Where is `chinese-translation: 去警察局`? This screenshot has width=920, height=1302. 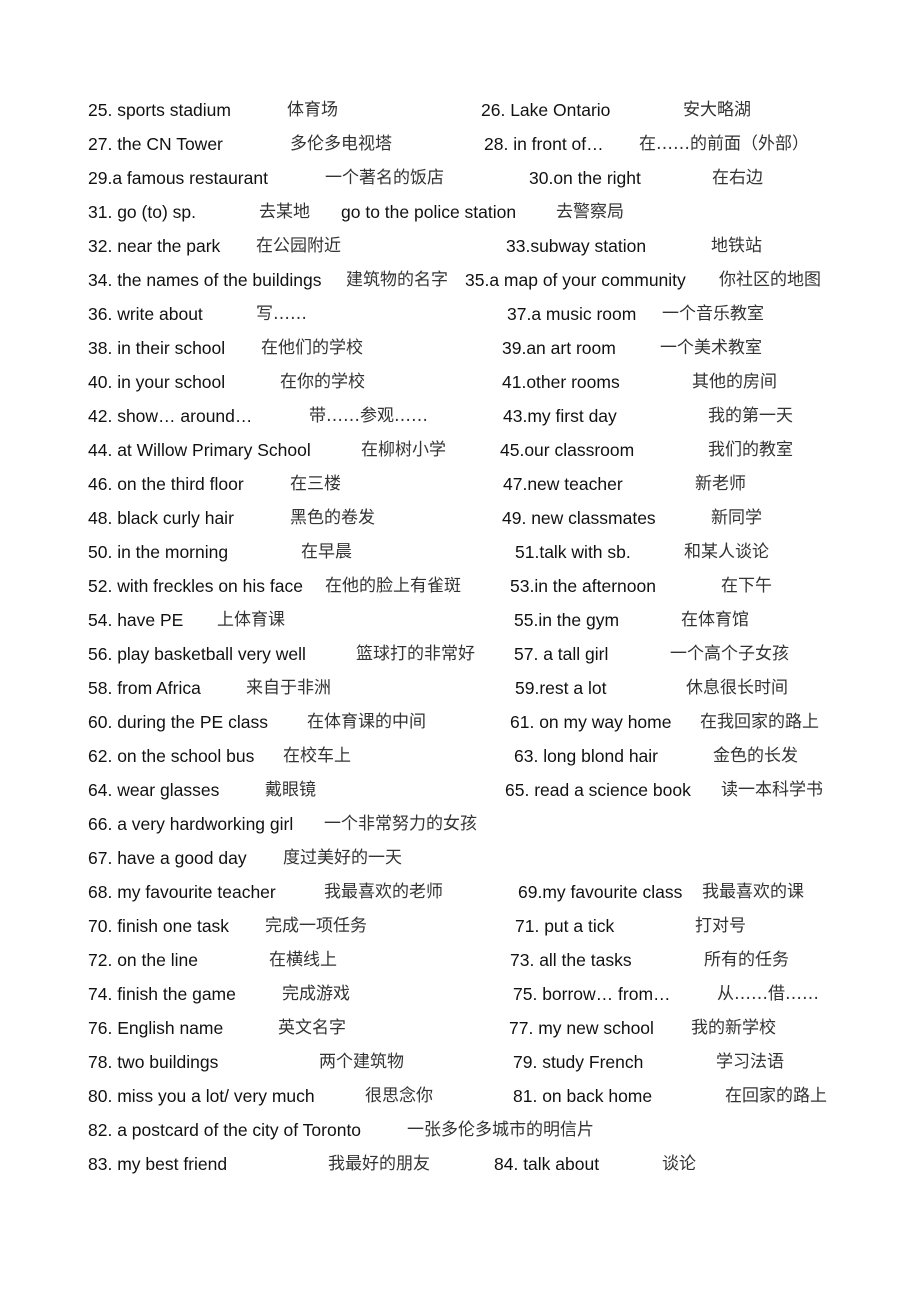 chinese-translation: 去警察局 is located at coordinates (590, 212).